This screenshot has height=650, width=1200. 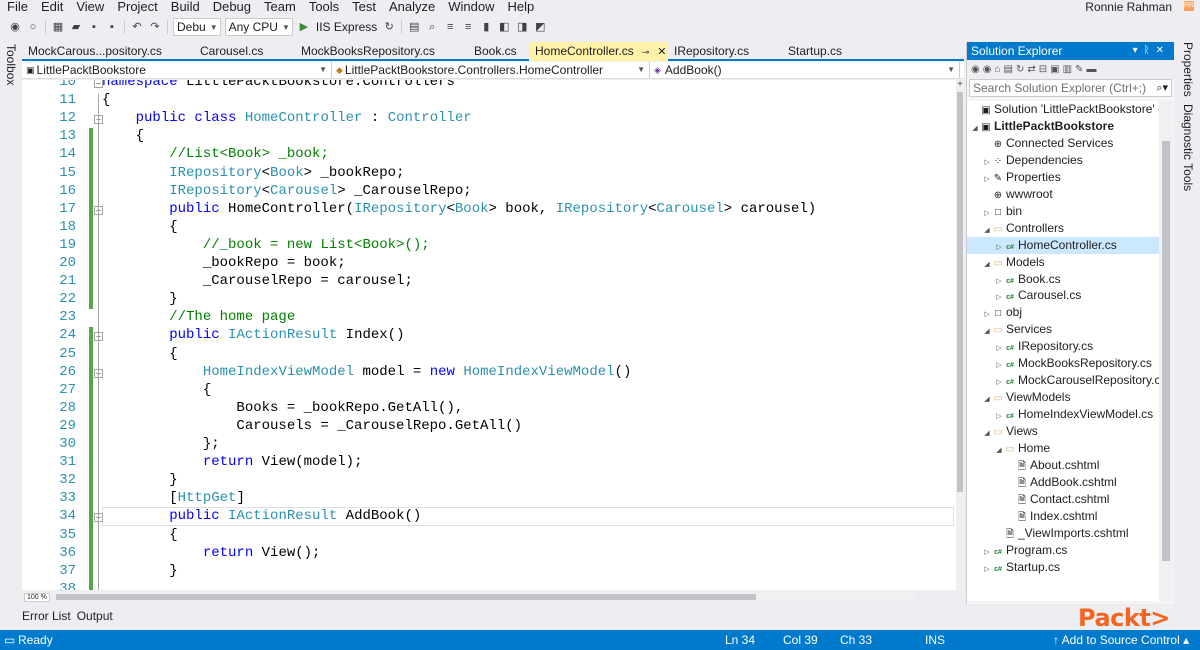 I want to click on forward-icon: ○, so click(x=33, y=27).